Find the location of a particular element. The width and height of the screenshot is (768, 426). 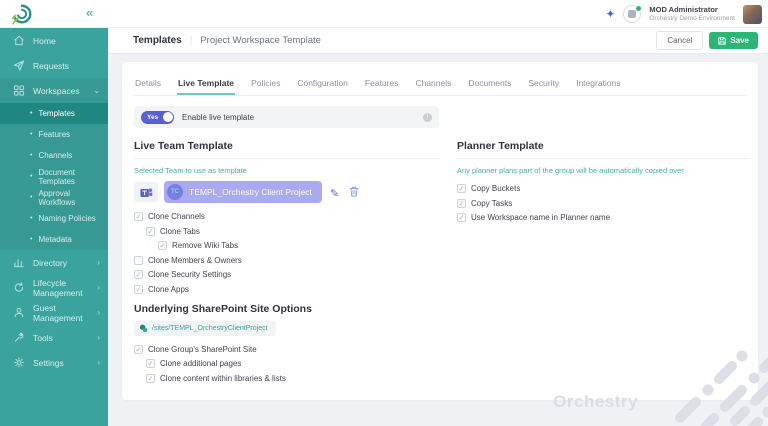

sidebar-item-tools: Tools › is located at coordinates (54, 337).